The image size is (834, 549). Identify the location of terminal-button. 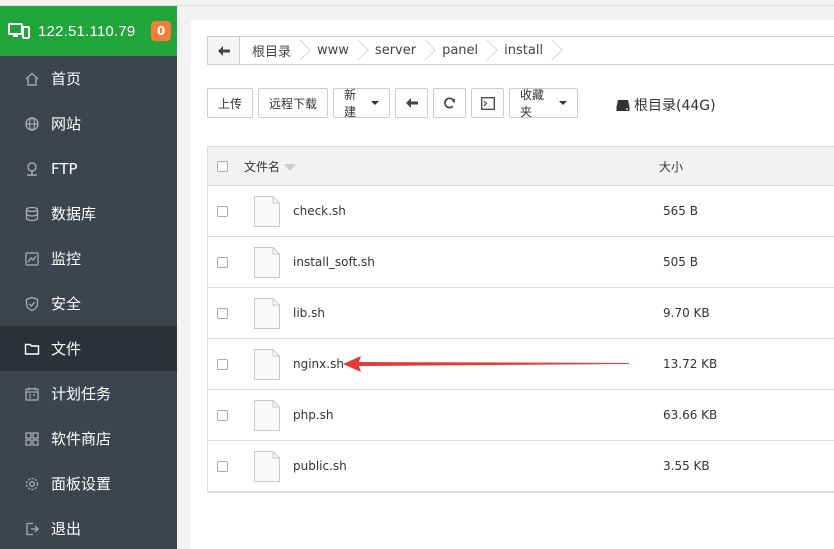
(487, 103).